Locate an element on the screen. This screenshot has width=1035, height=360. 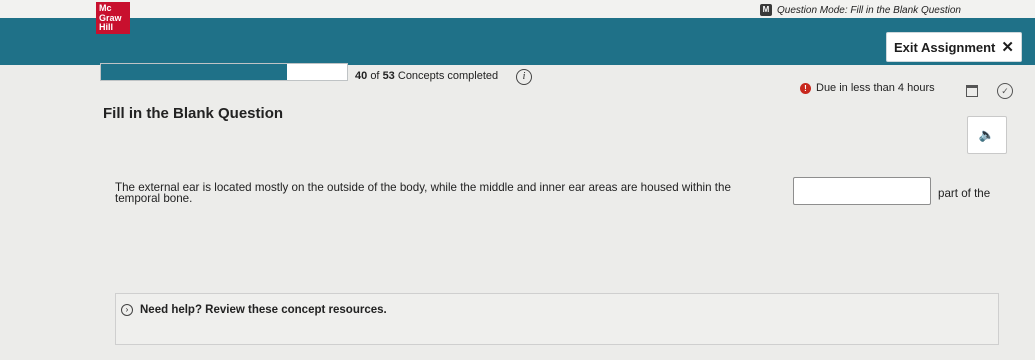
progress-text: 40 of 53 Concepts completed is located at coordinates (426, 76).